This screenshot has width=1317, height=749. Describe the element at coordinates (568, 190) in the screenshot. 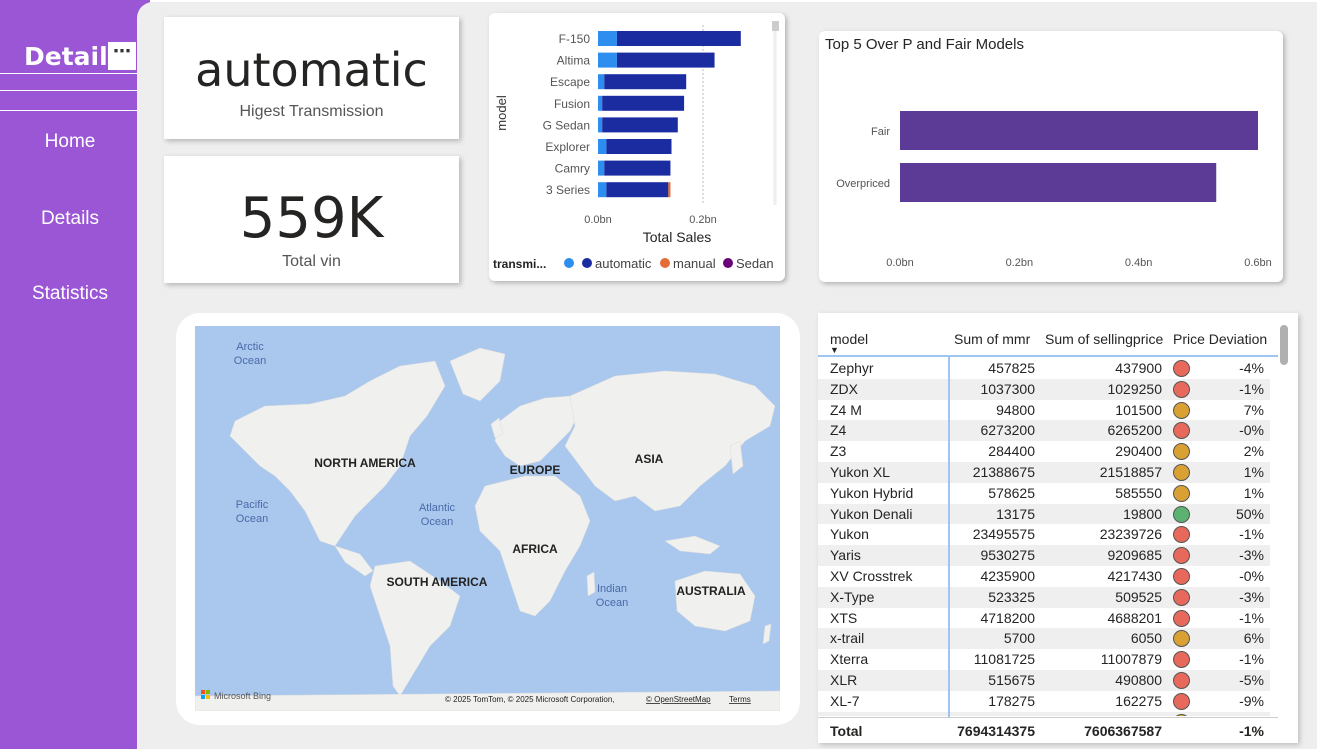

I see `category-label: 3 Series` at that location.